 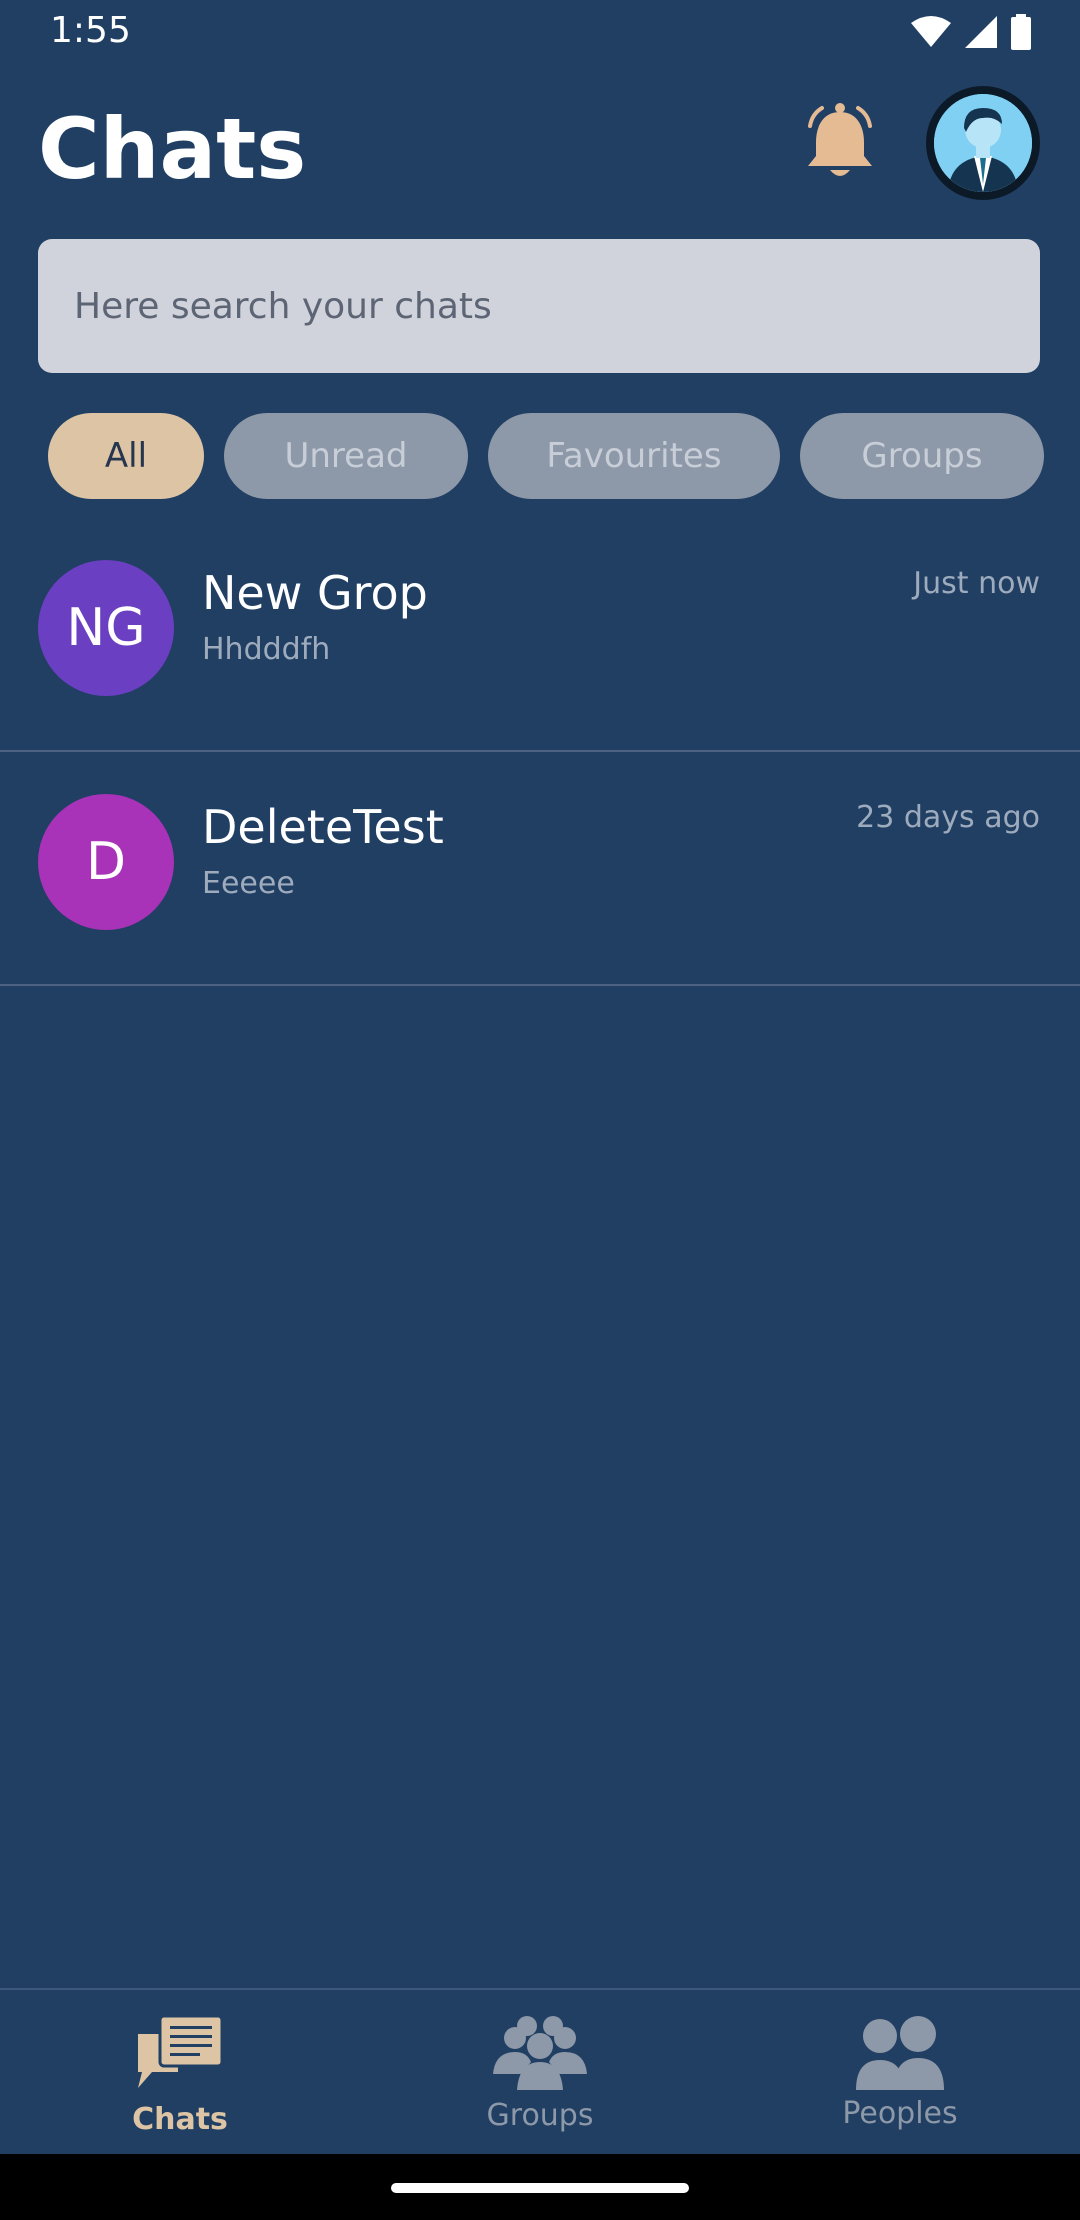 I want to click on status-time: 1:55, so click(x=90, y=30).